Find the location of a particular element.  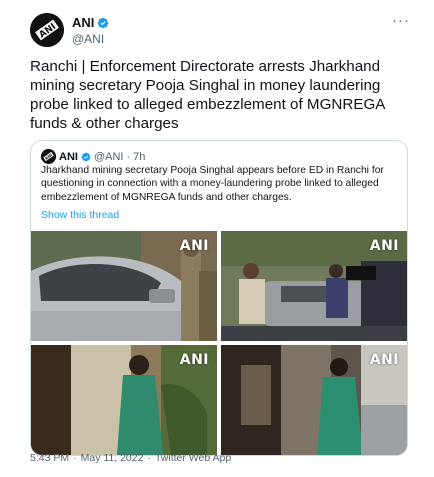

show-thread-link: Show this thread is located at coordinates (80, 215).